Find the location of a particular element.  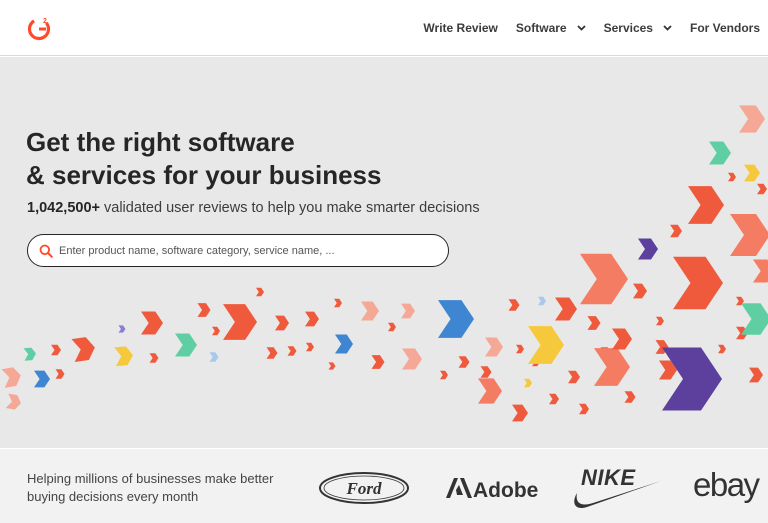

ford-logo: Ford is located at coordinates (364, 488).